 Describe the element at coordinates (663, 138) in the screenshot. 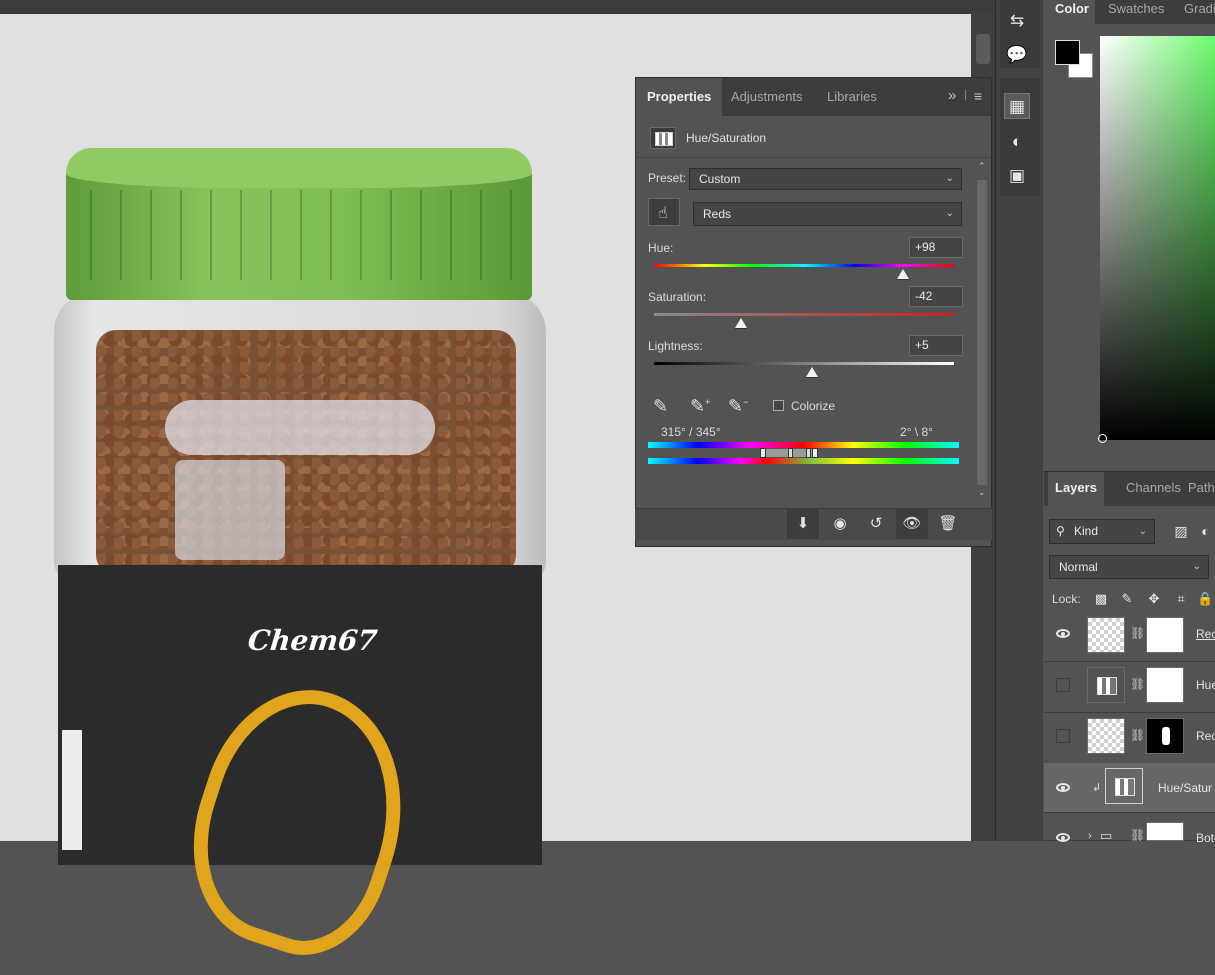

I see `hue-saturation-icon` at that location.